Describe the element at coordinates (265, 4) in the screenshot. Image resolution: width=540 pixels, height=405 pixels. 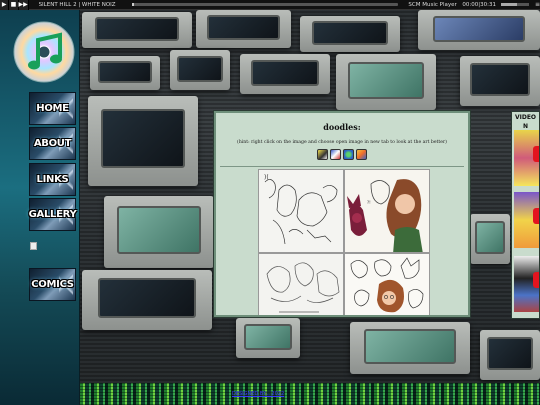
I see `track-progress-bar` at that location.